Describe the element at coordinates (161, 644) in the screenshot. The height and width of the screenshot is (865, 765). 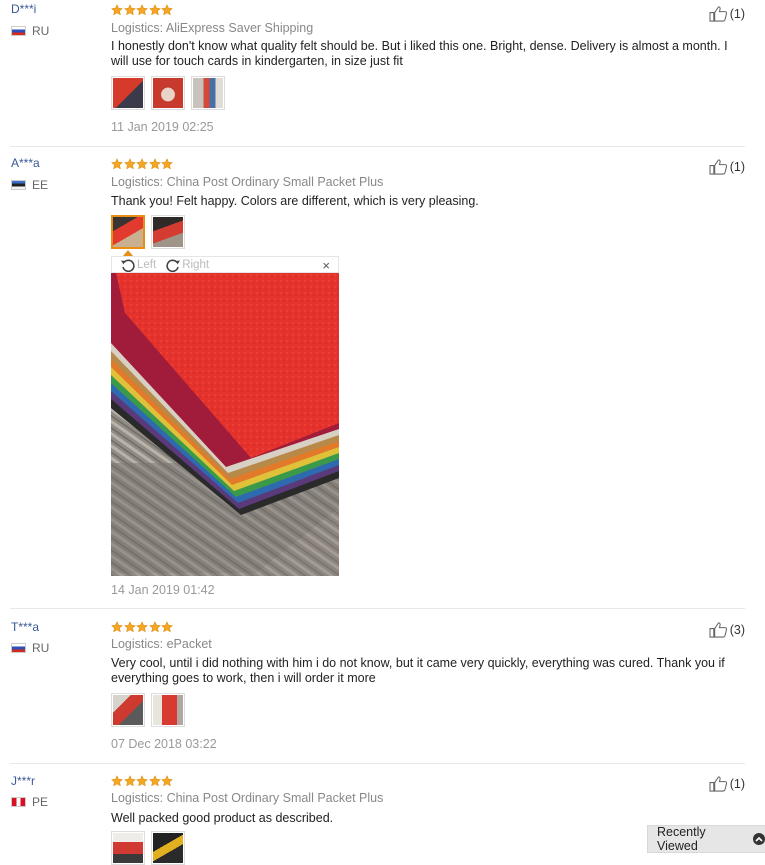
I see `logistics-info: Logistics: ePacket` at that location.